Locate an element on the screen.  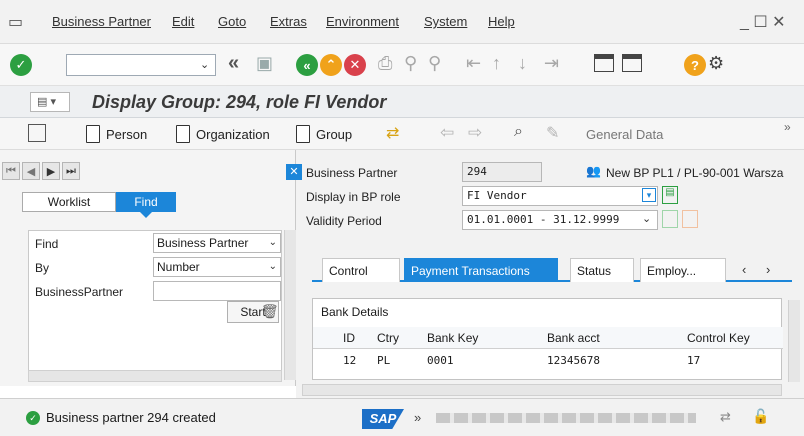
back-icon: « is located at coordinates (307, 65).